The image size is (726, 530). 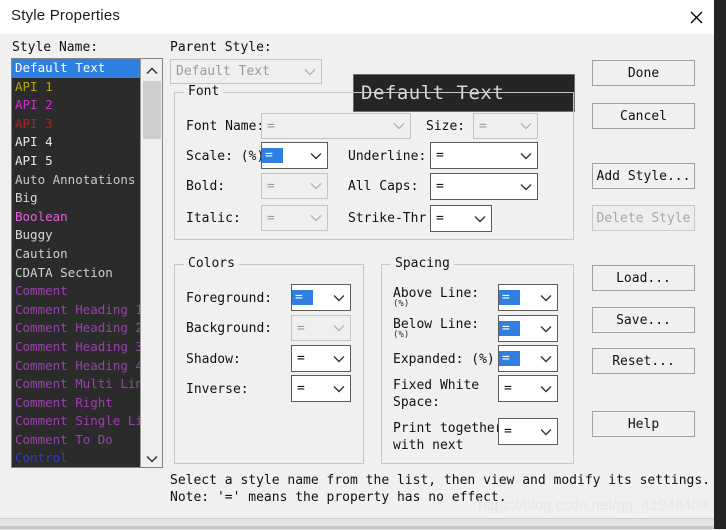 What do you see at coordinates (76, 68) in the screenshot?
I see `list-item: Default Text` at bounding box center [76, 68].